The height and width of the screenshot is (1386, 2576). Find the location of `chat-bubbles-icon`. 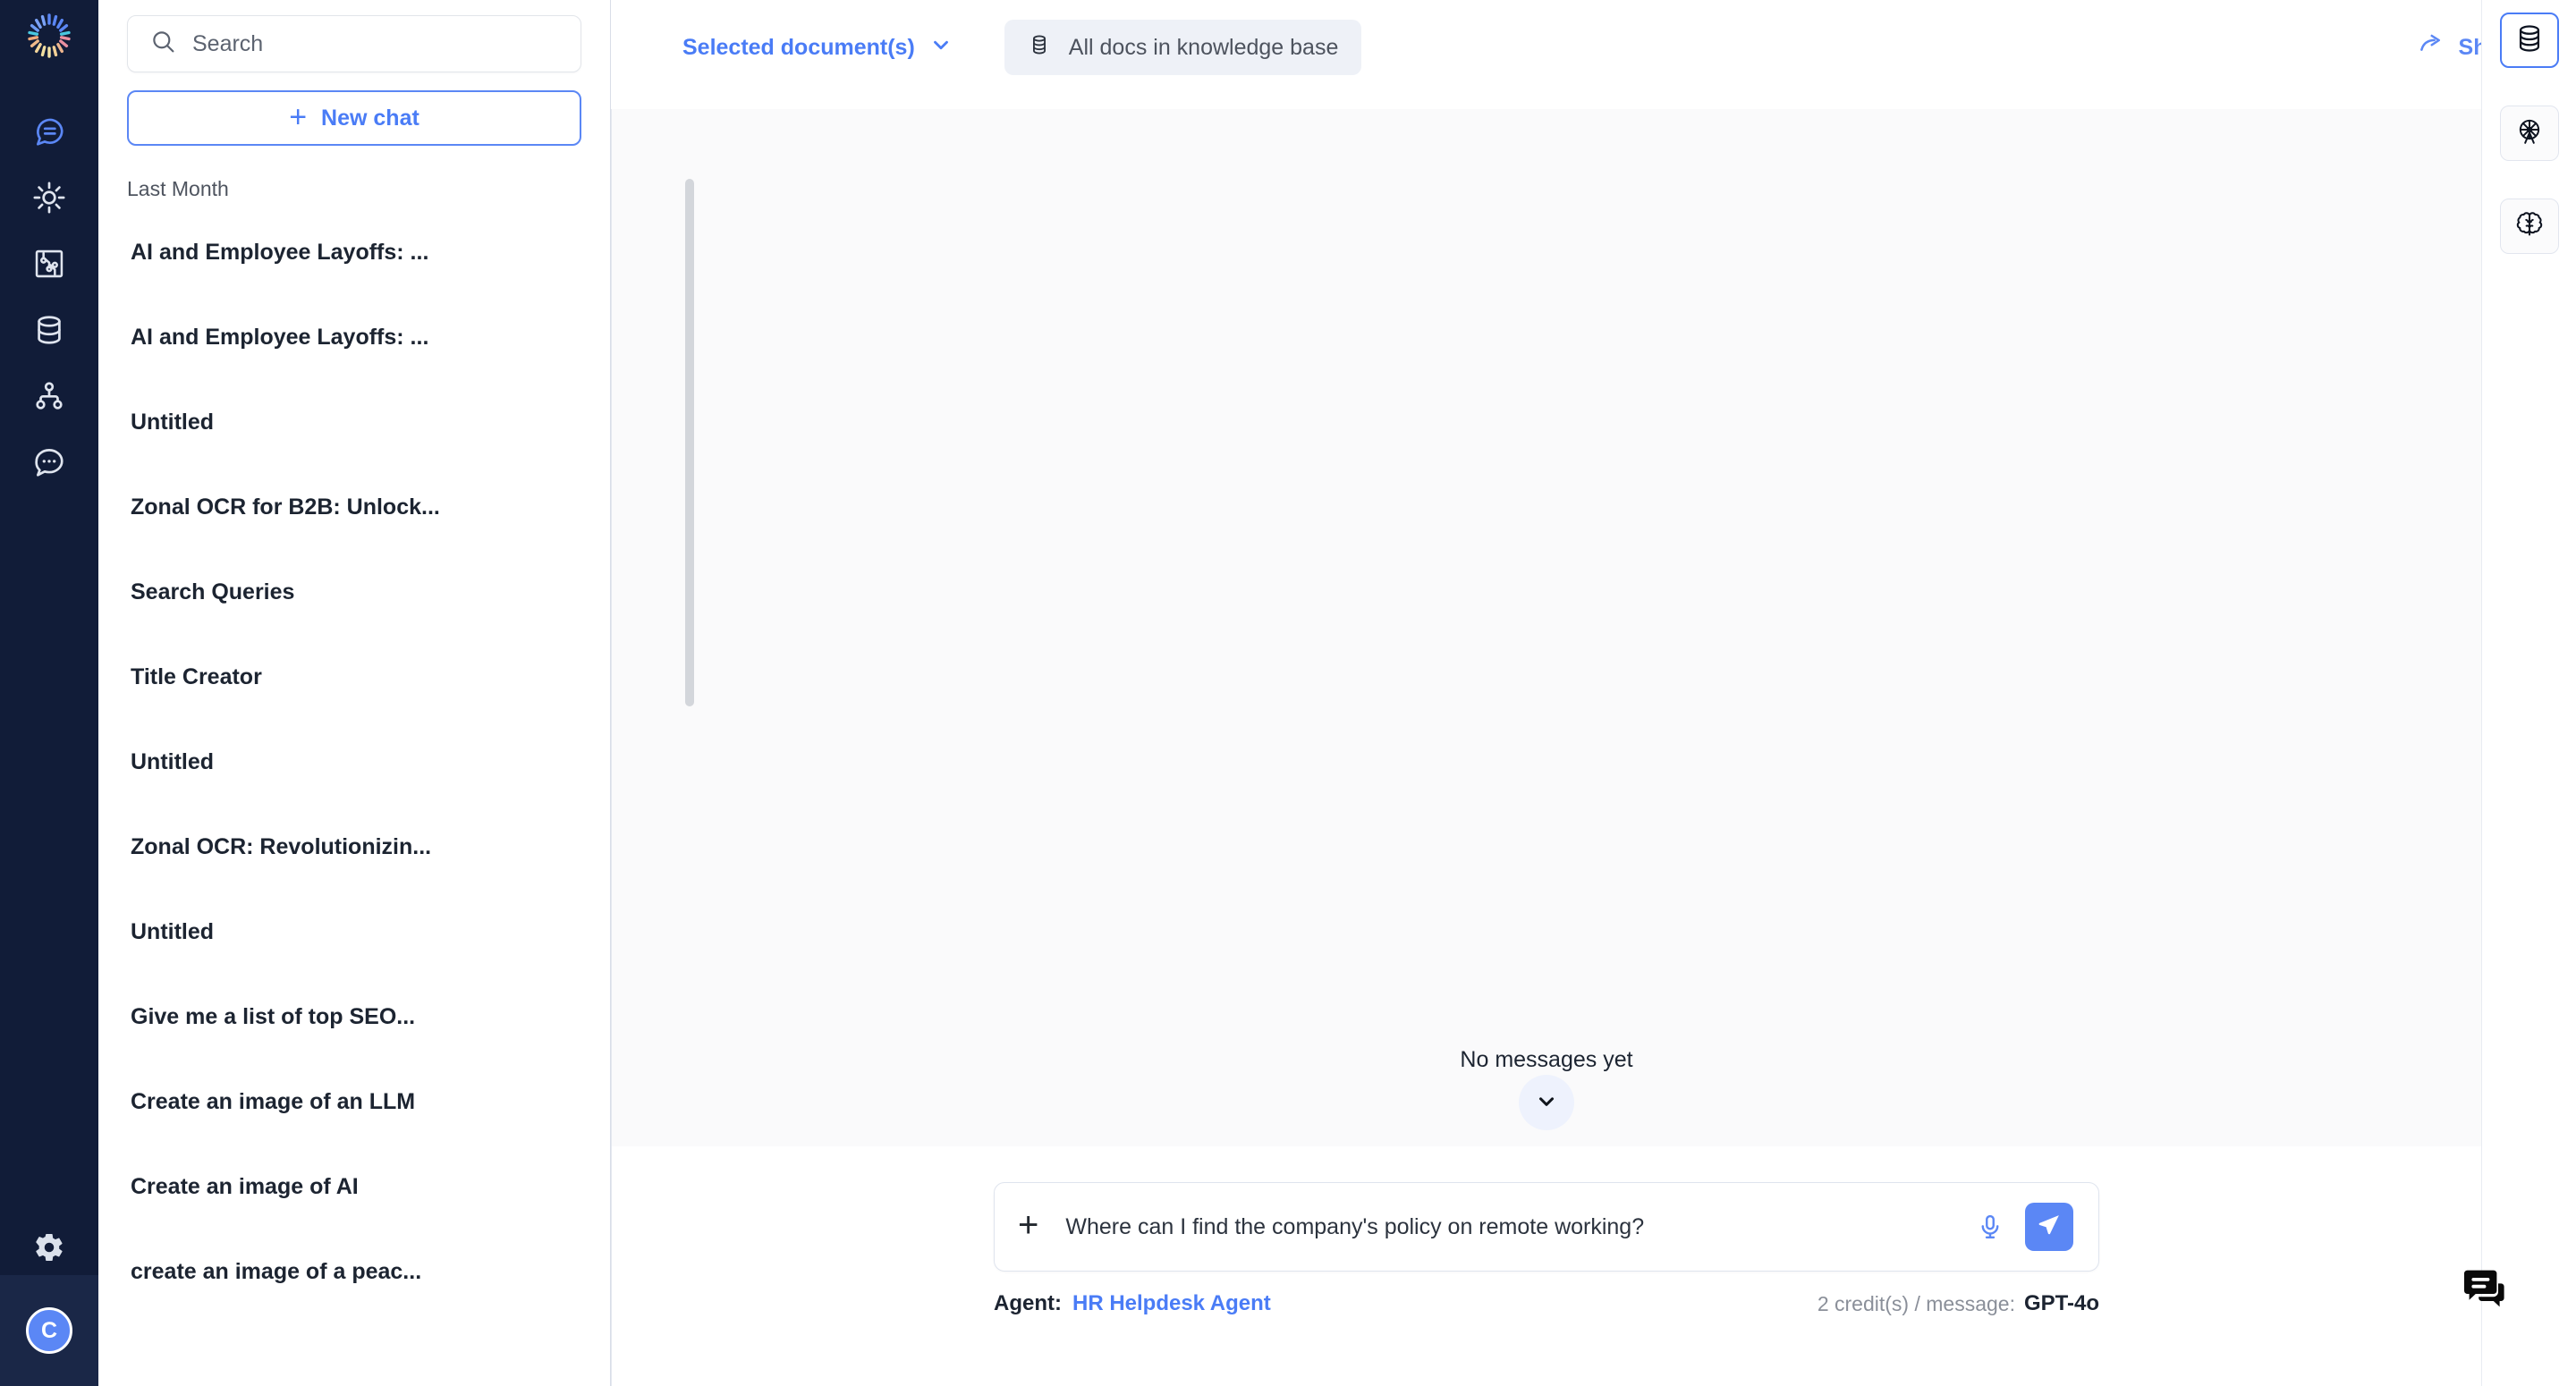

chat-bubbles-icon is located at coordinates (2487, 1294).